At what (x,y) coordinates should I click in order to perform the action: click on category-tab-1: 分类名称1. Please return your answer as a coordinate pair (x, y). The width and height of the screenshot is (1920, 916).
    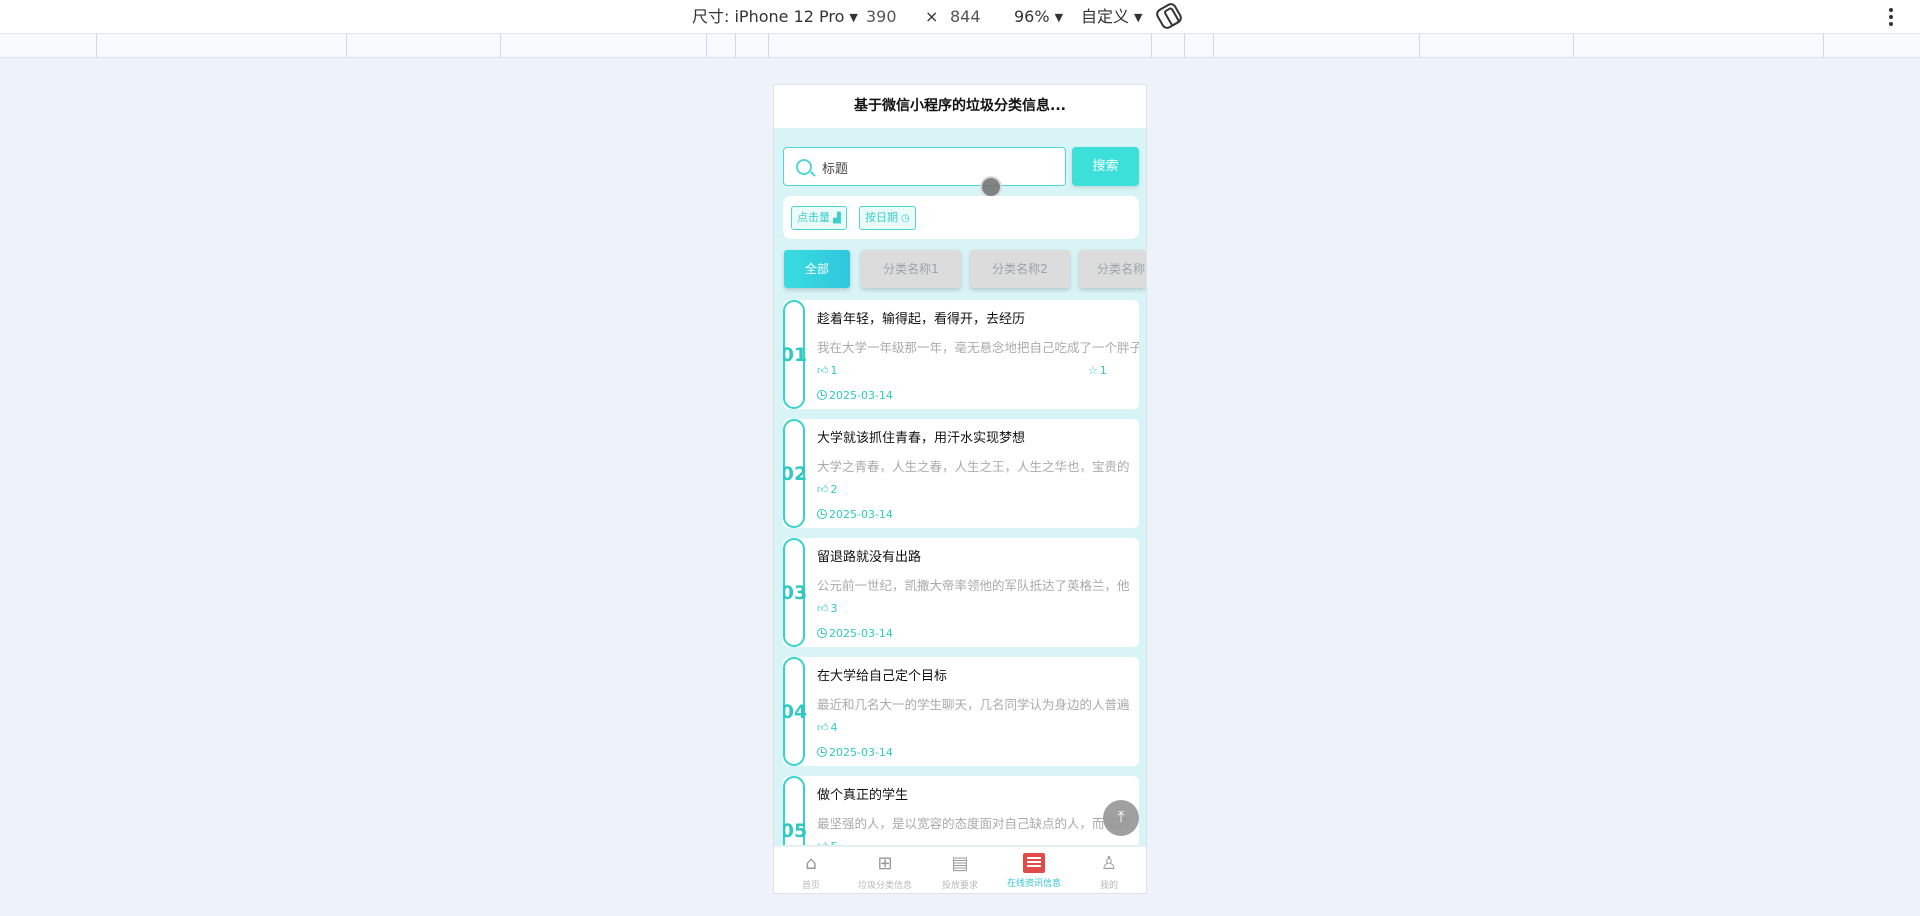
    Looking at the image, I should click on (911, 269).